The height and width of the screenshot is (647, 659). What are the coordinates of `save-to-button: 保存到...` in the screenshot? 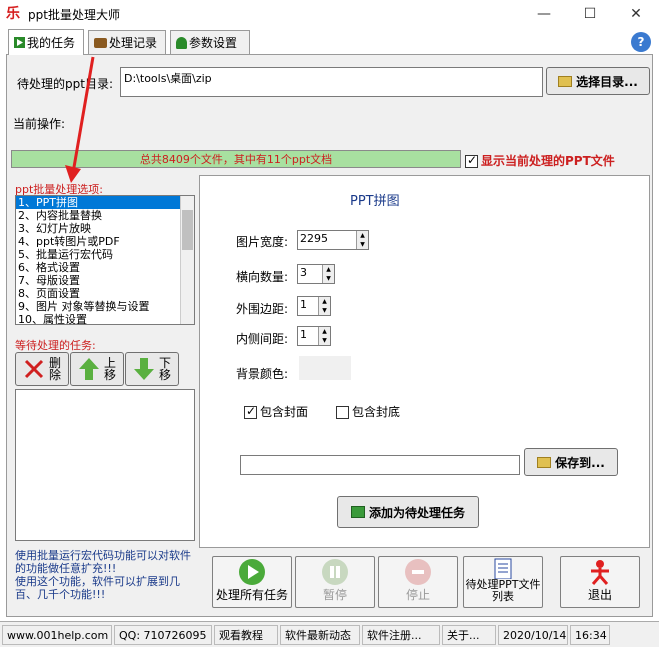 It's located at (571, 462).